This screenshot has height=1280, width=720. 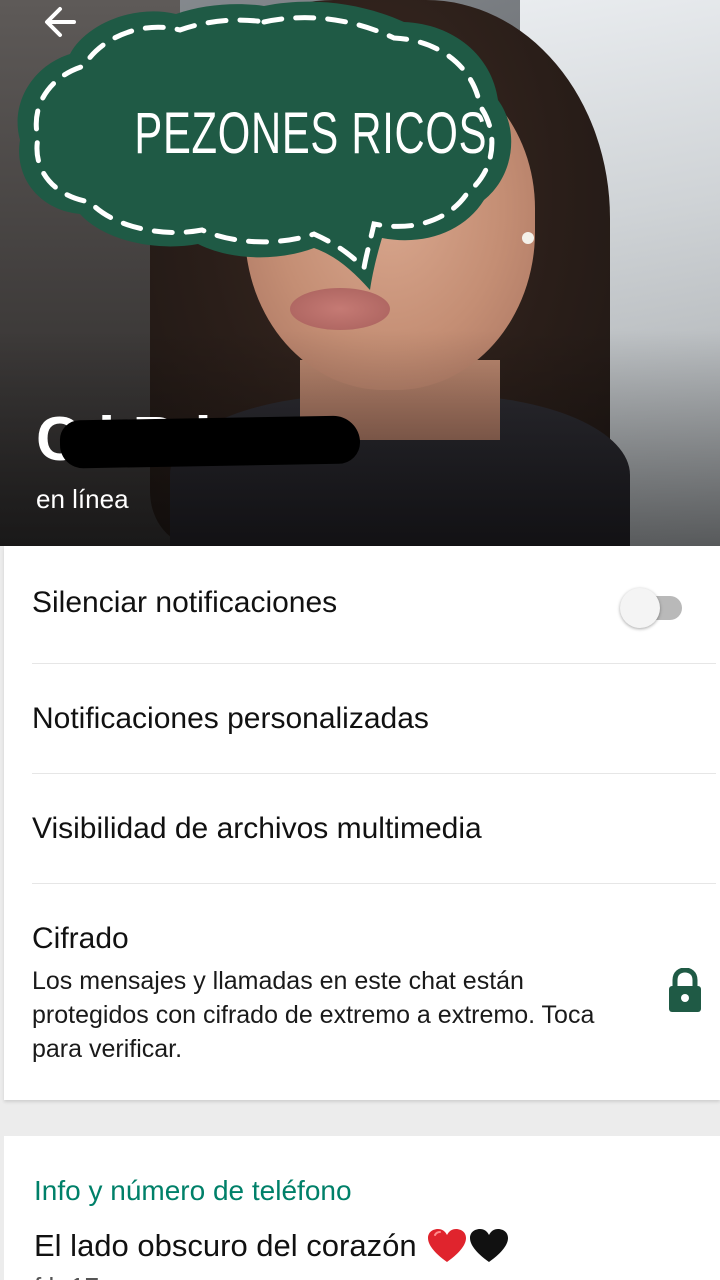 What do you see at coordinates (230, 718) in the screenshot?
I see `custom-notifications-label: Notificaciones personalizadas` at bounding box center [230, 718].